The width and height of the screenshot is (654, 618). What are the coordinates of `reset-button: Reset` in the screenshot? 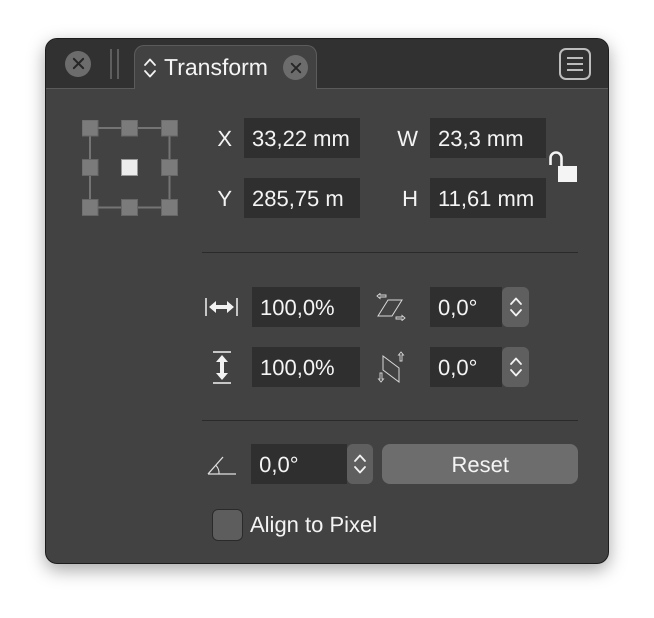 It's located at (480, 464).